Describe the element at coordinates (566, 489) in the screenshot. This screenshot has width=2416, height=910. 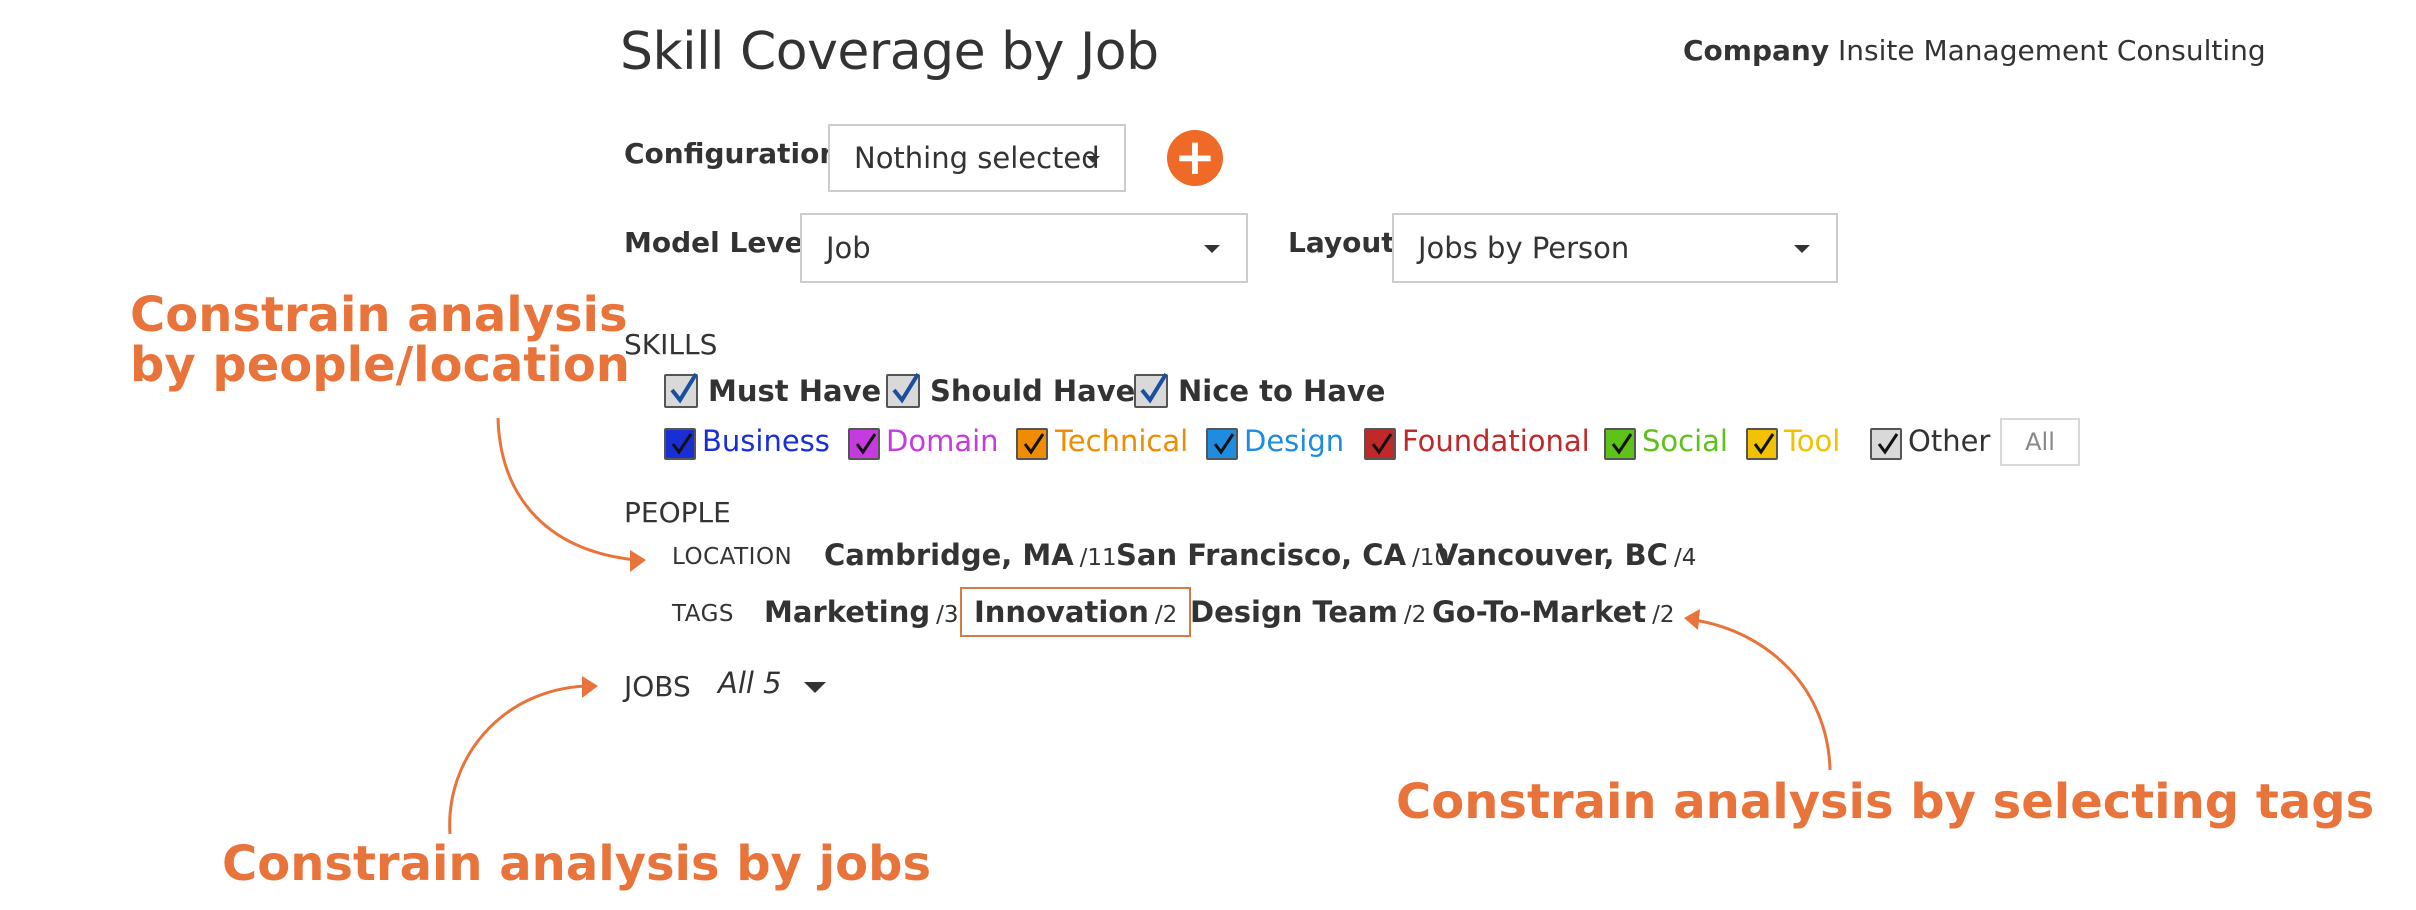
I see `arrow-to-location` at that location.